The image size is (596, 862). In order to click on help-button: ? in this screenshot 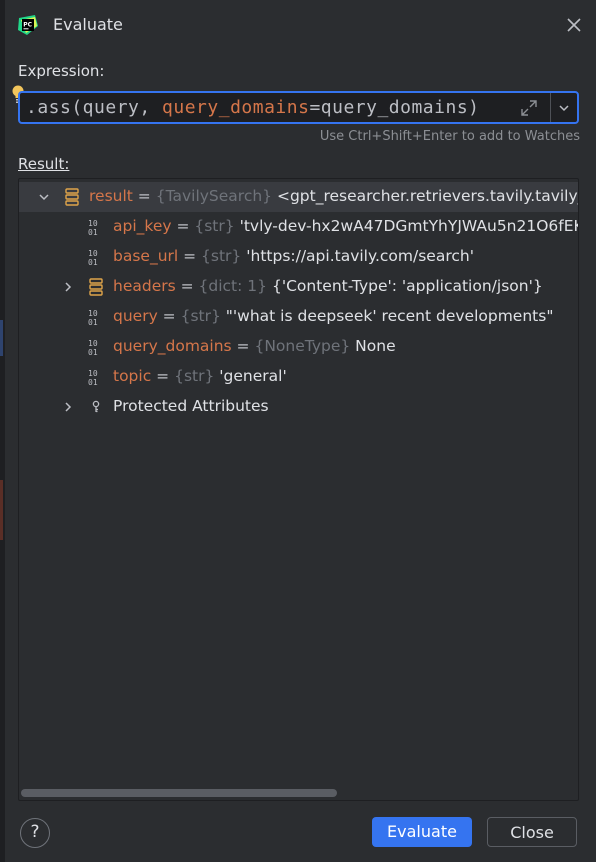, I will do `click(35, 833)`.